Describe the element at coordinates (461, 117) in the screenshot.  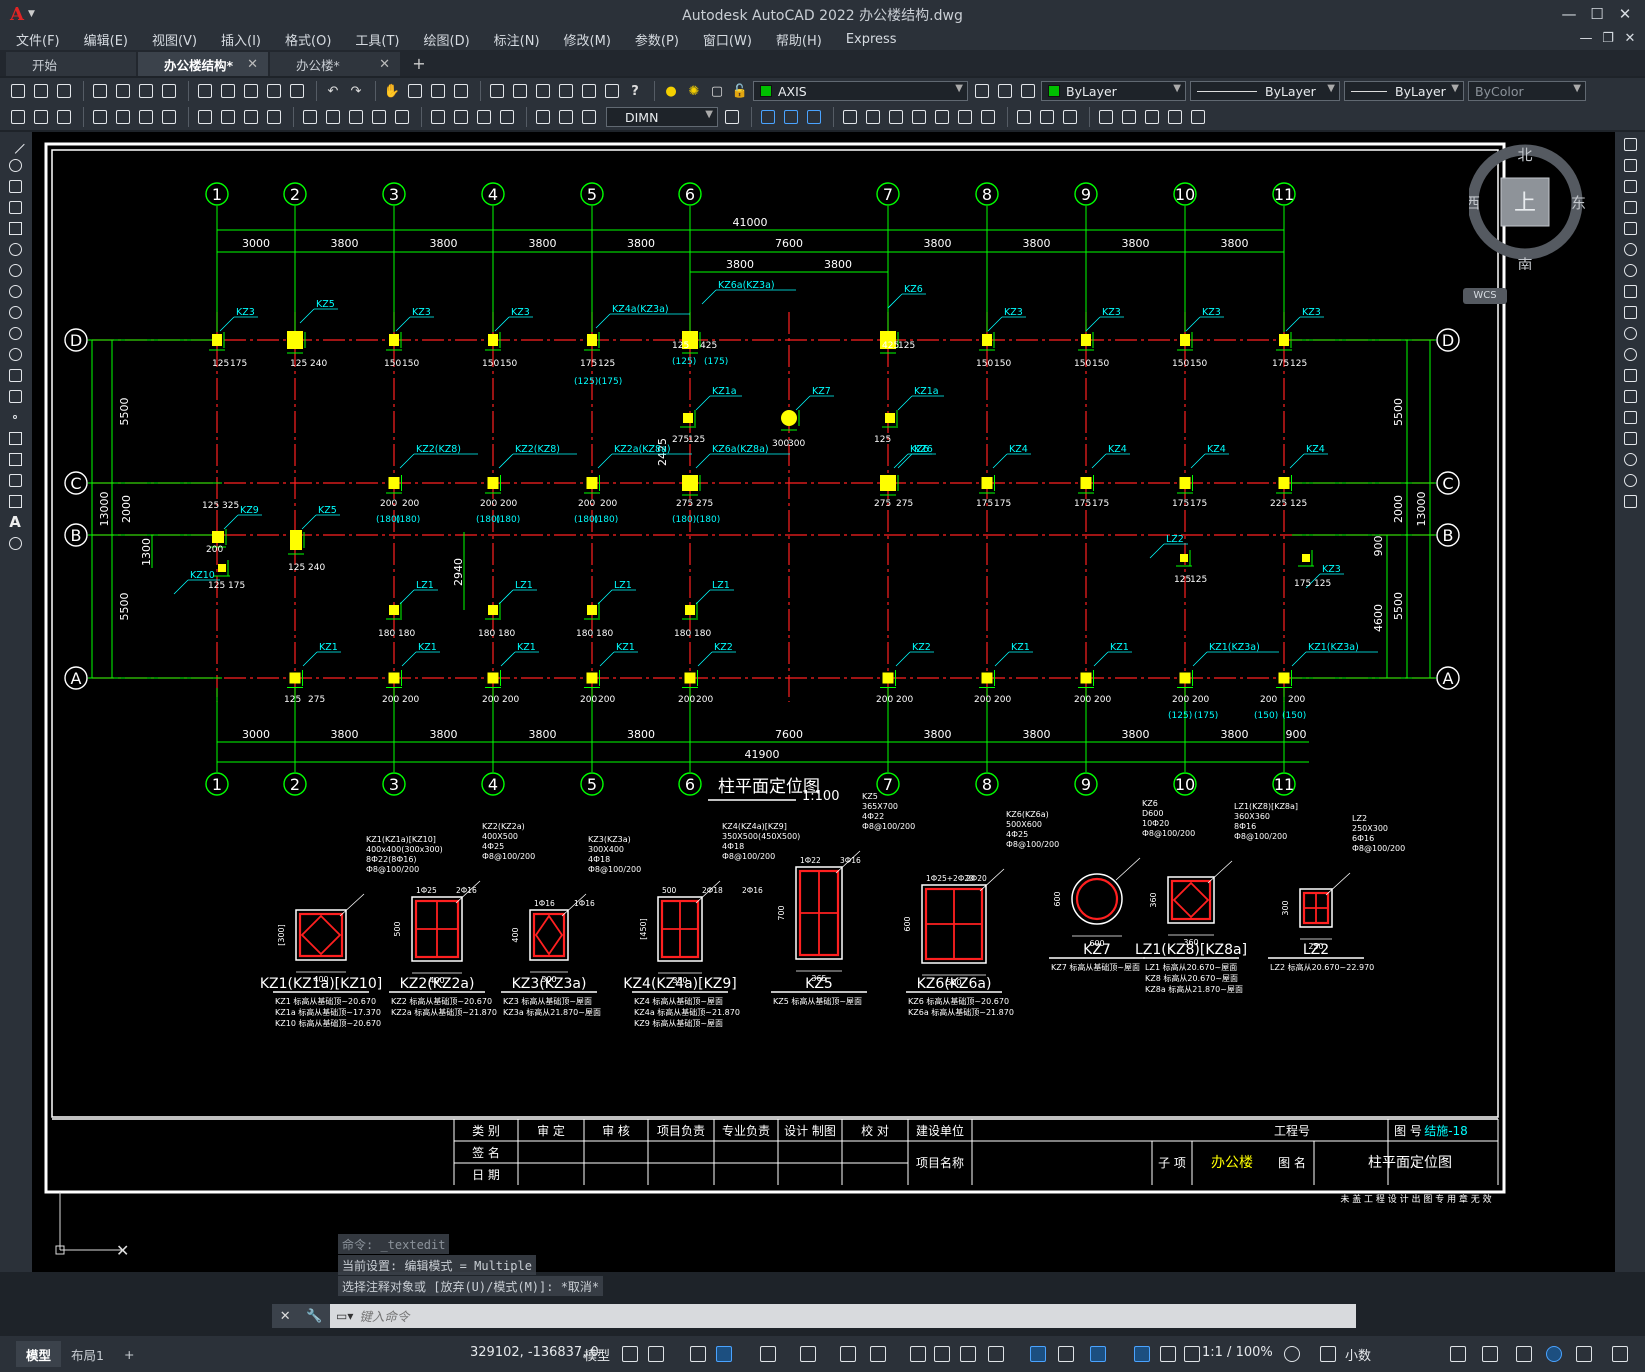
I see `center-mark-icon` at that location.